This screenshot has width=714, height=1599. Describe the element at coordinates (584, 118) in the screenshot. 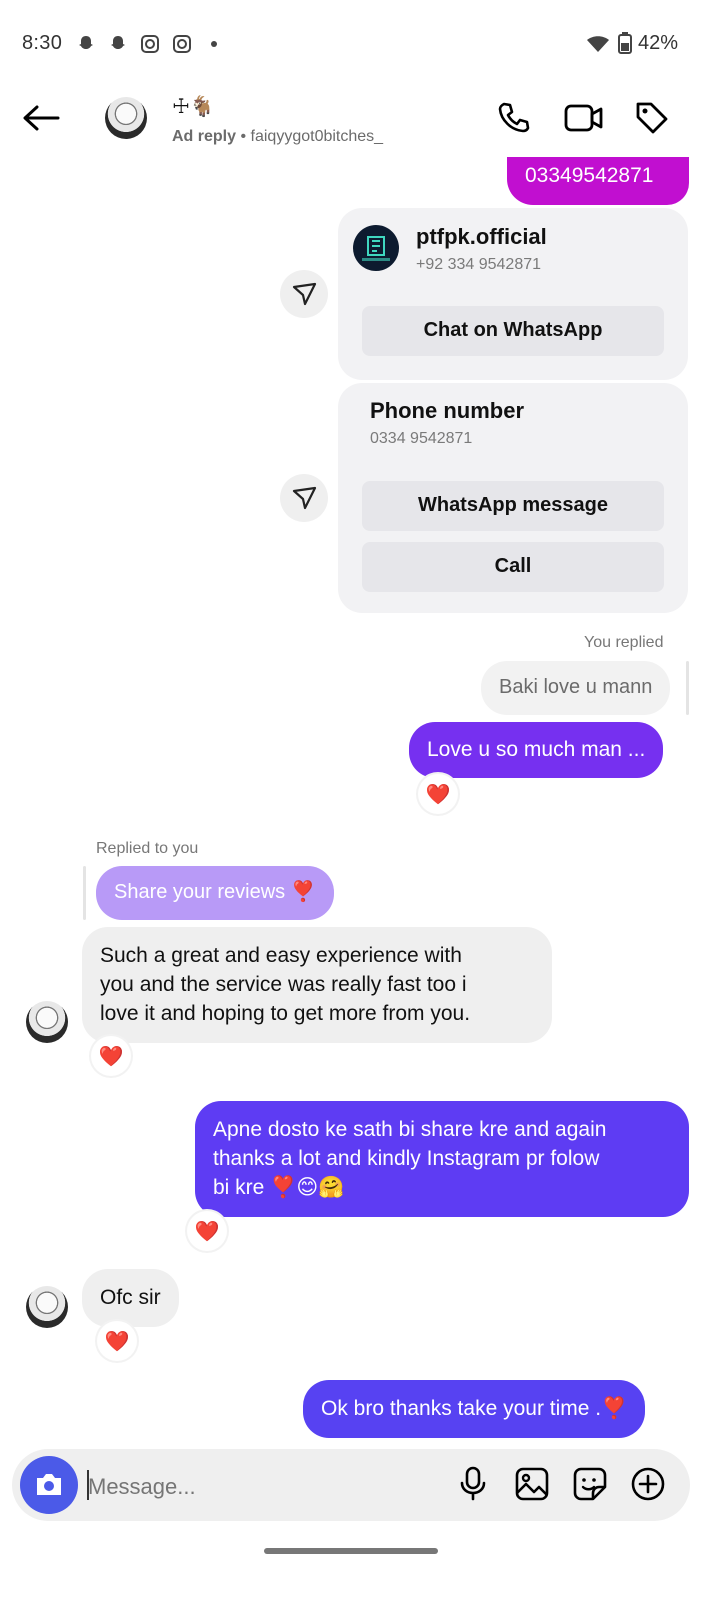

I see `video-call-icon` at that location.